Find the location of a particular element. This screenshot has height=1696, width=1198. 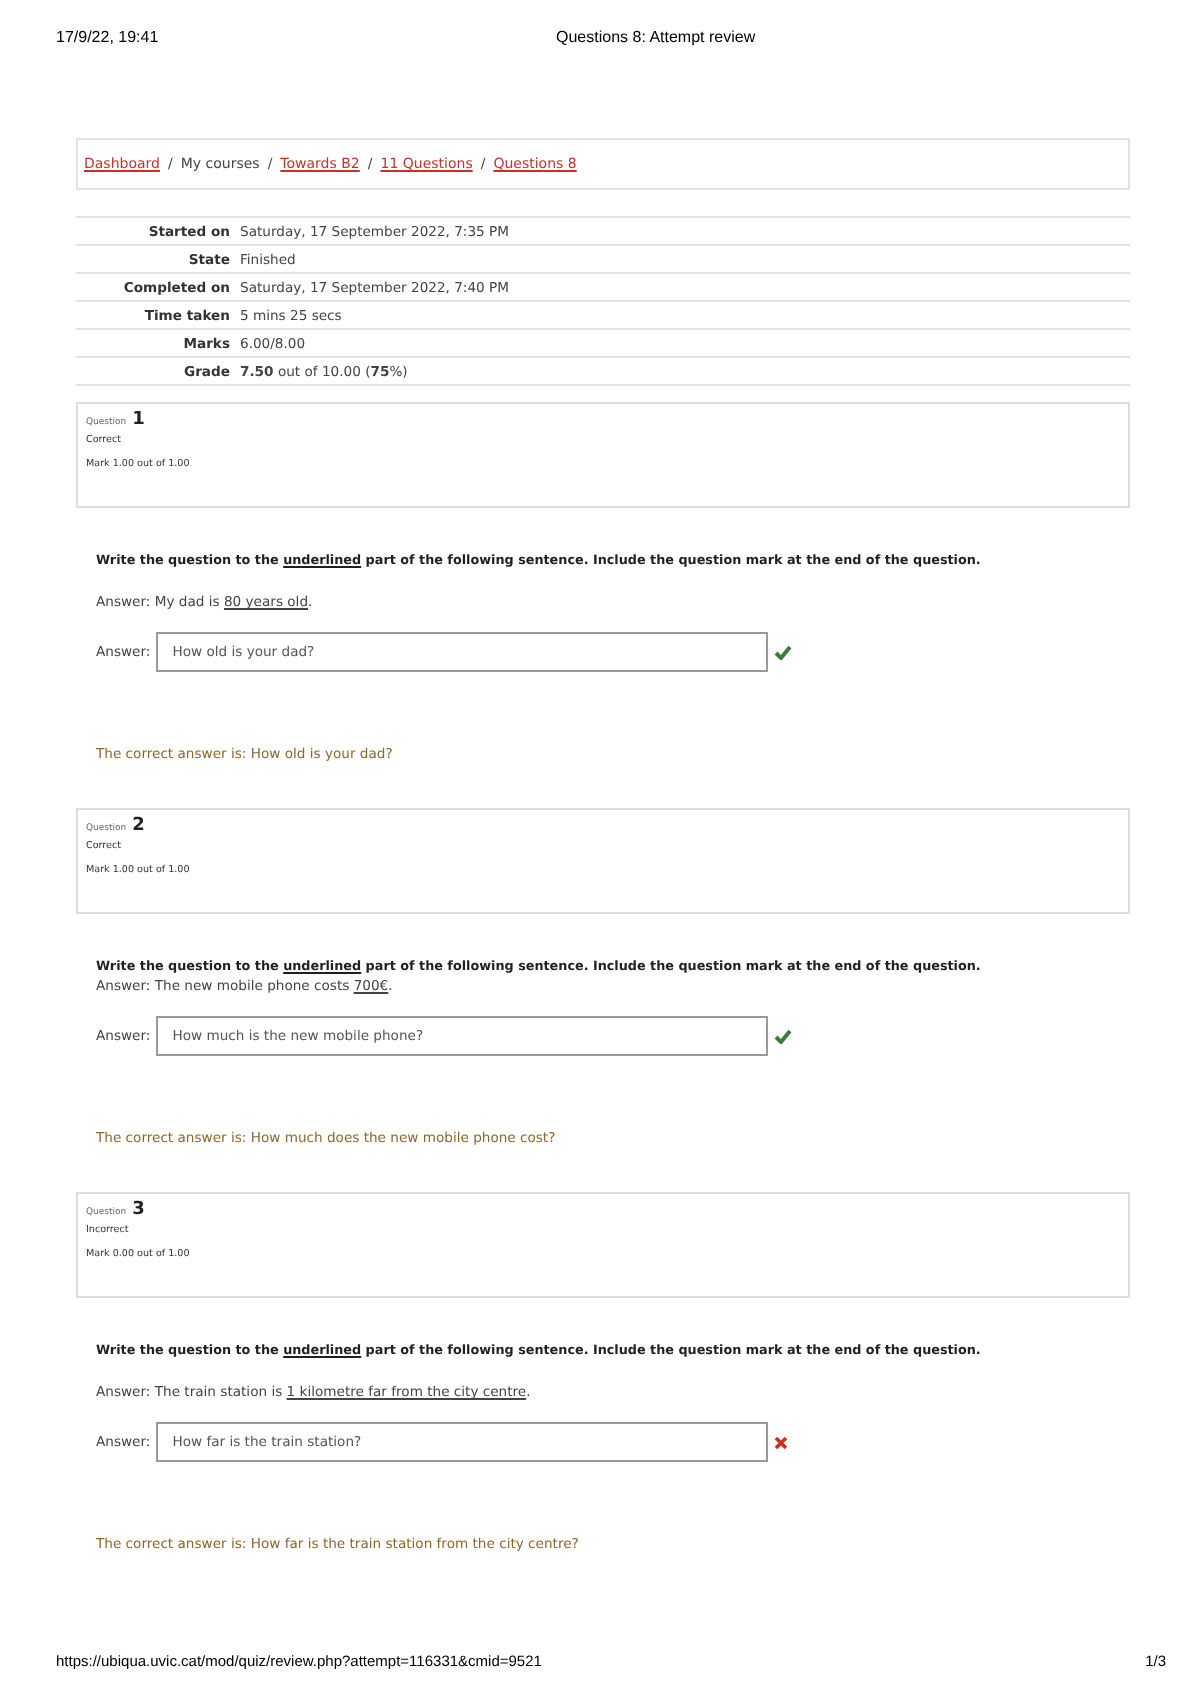

print-title: Questions 8: Attempt review is located at coordinates (656, 39).